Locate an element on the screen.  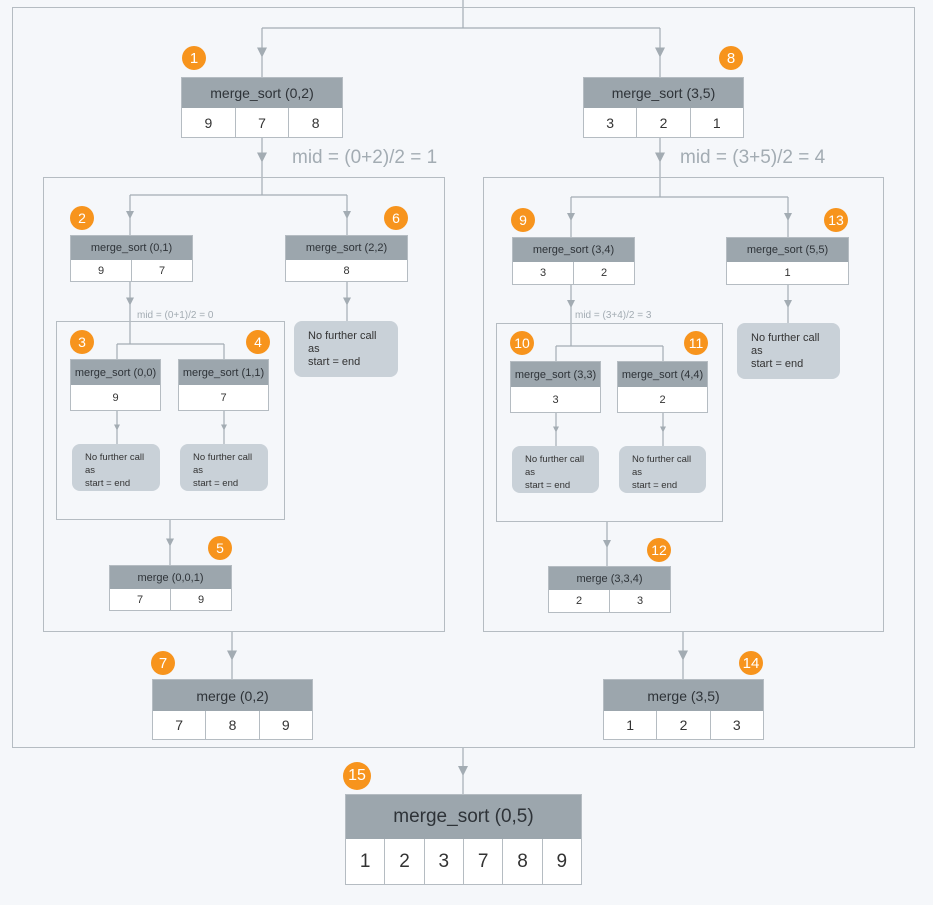
array-values: 2 is located at coordinates (662, 399).